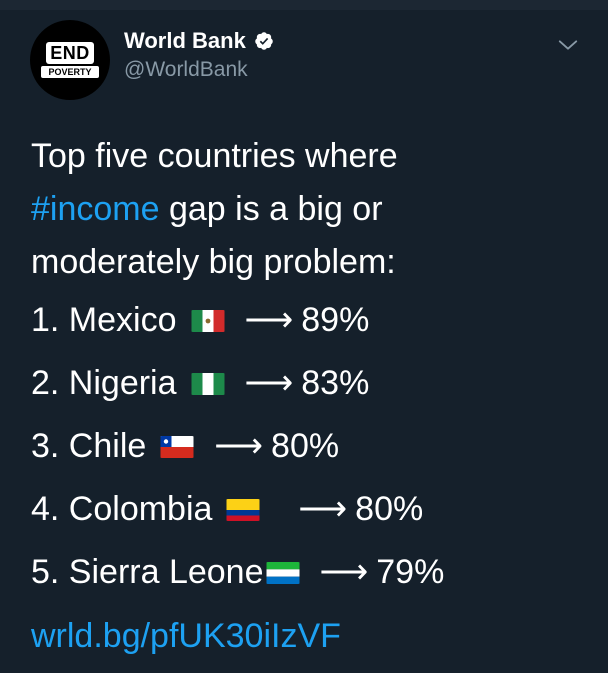  I want to click on chevron-down-icon, so click(568, 45).